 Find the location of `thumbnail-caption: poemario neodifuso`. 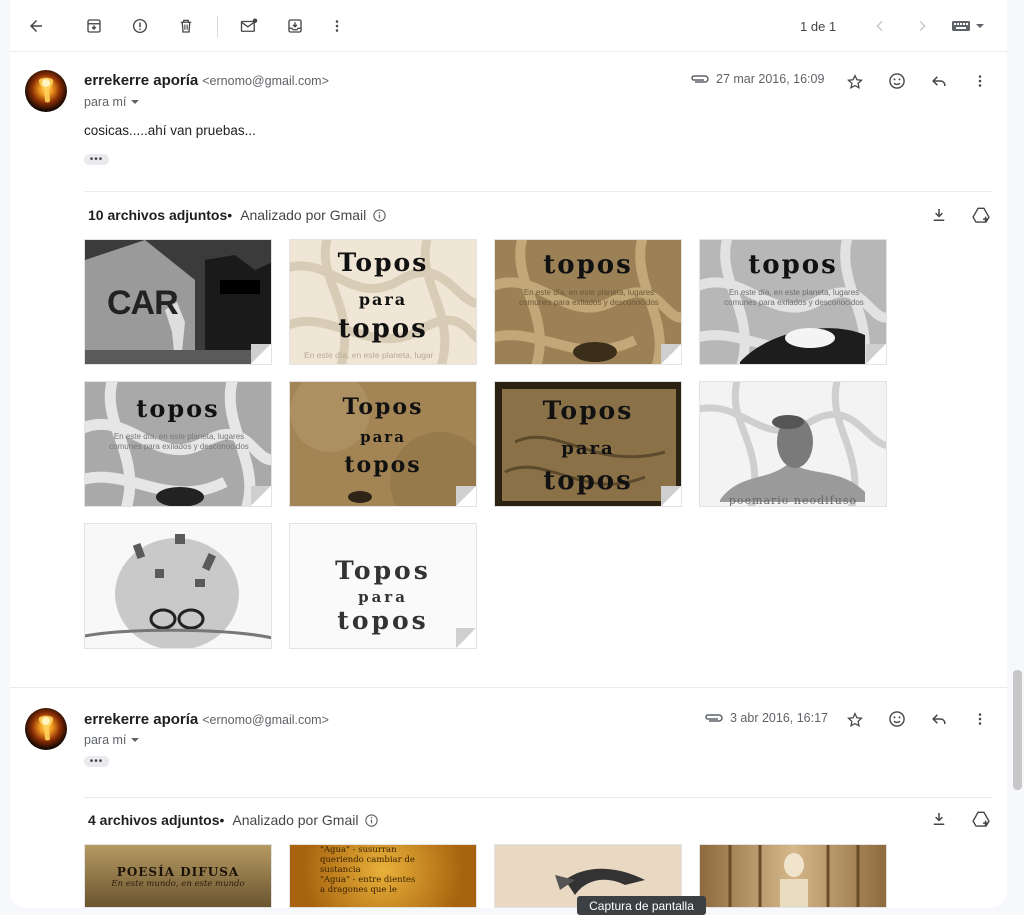

thumbnail-caption: poemario neodifuso is located at coordinates (793, 500).